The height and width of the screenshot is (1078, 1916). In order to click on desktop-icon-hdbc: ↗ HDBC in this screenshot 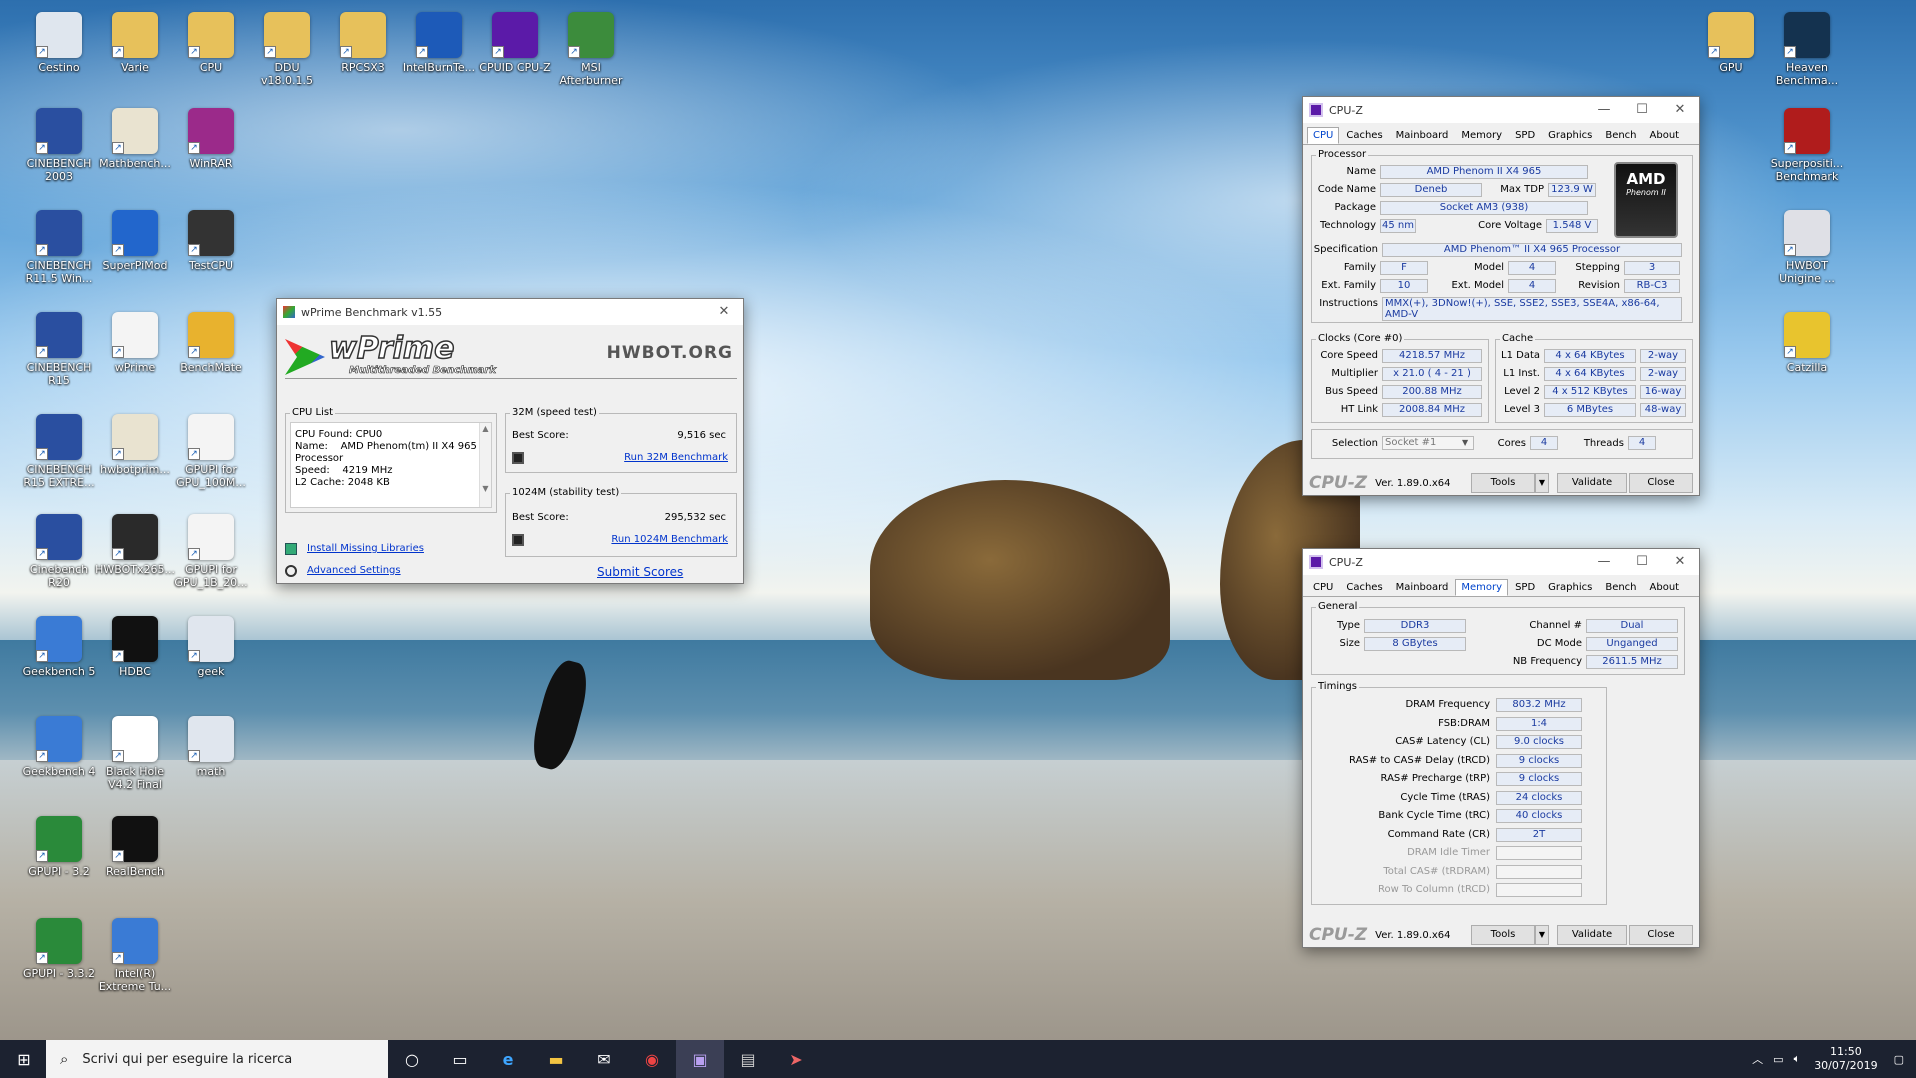, I will do `click(135, 647)`.